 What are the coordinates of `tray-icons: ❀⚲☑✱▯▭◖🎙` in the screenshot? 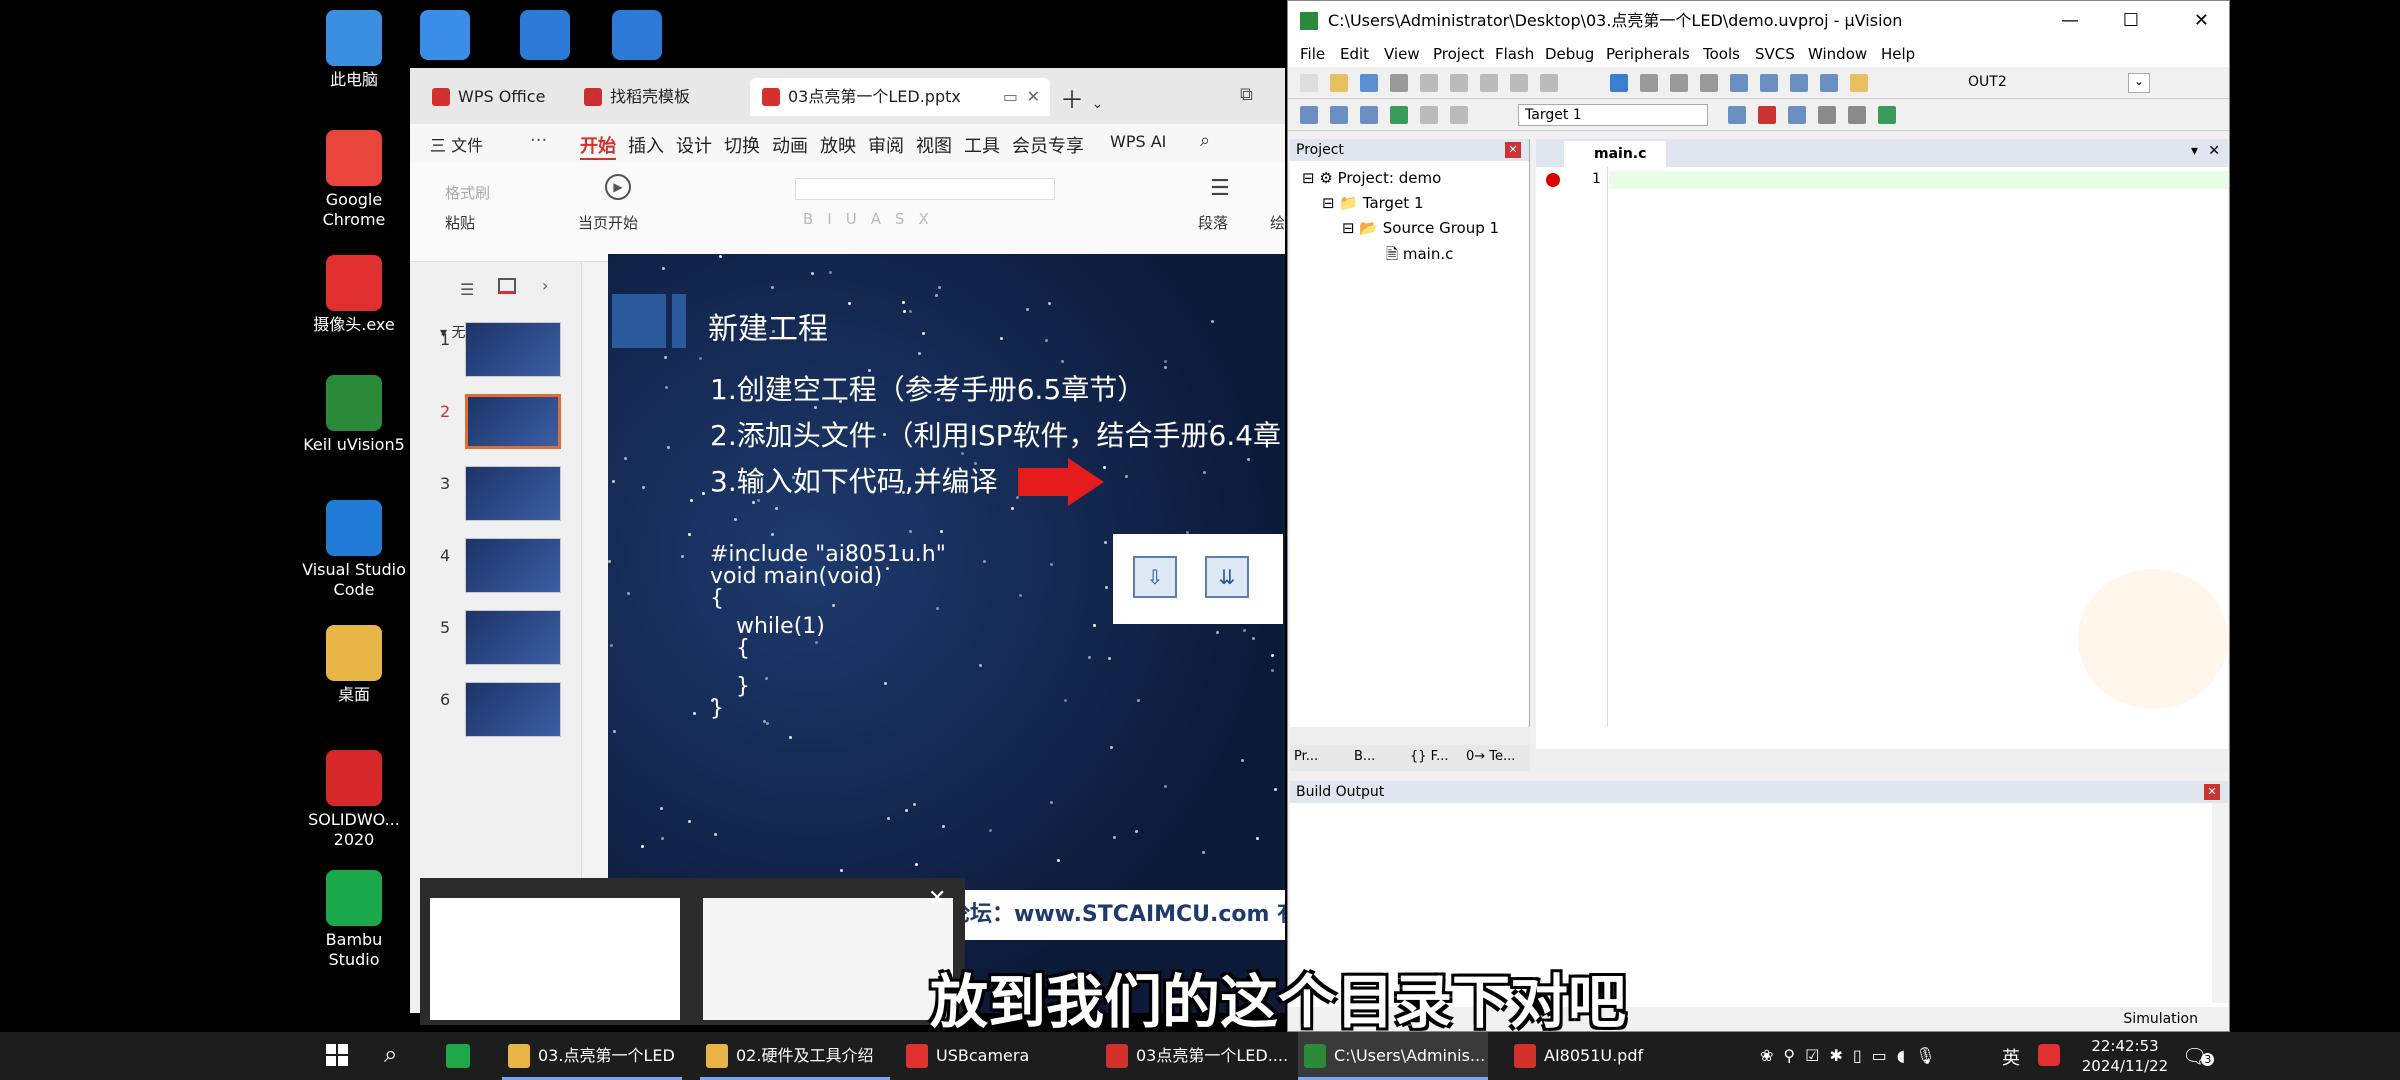 It's located at (1853, 1055).